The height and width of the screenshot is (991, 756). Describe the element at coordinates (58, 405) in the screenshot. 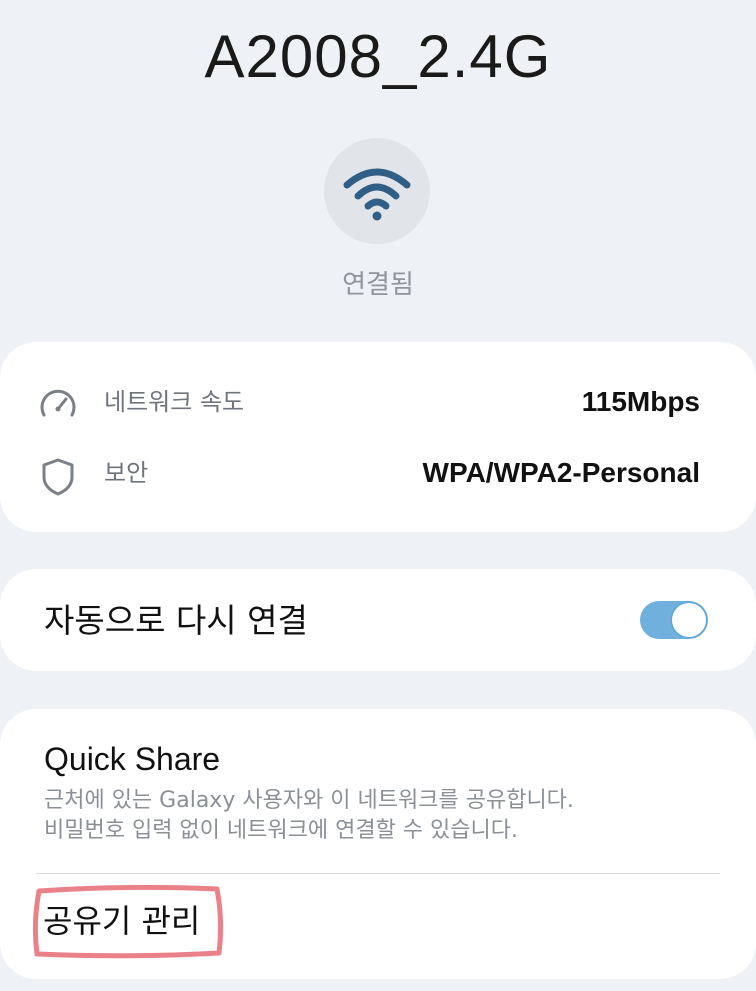

I see `speedometer-icon` at that location.